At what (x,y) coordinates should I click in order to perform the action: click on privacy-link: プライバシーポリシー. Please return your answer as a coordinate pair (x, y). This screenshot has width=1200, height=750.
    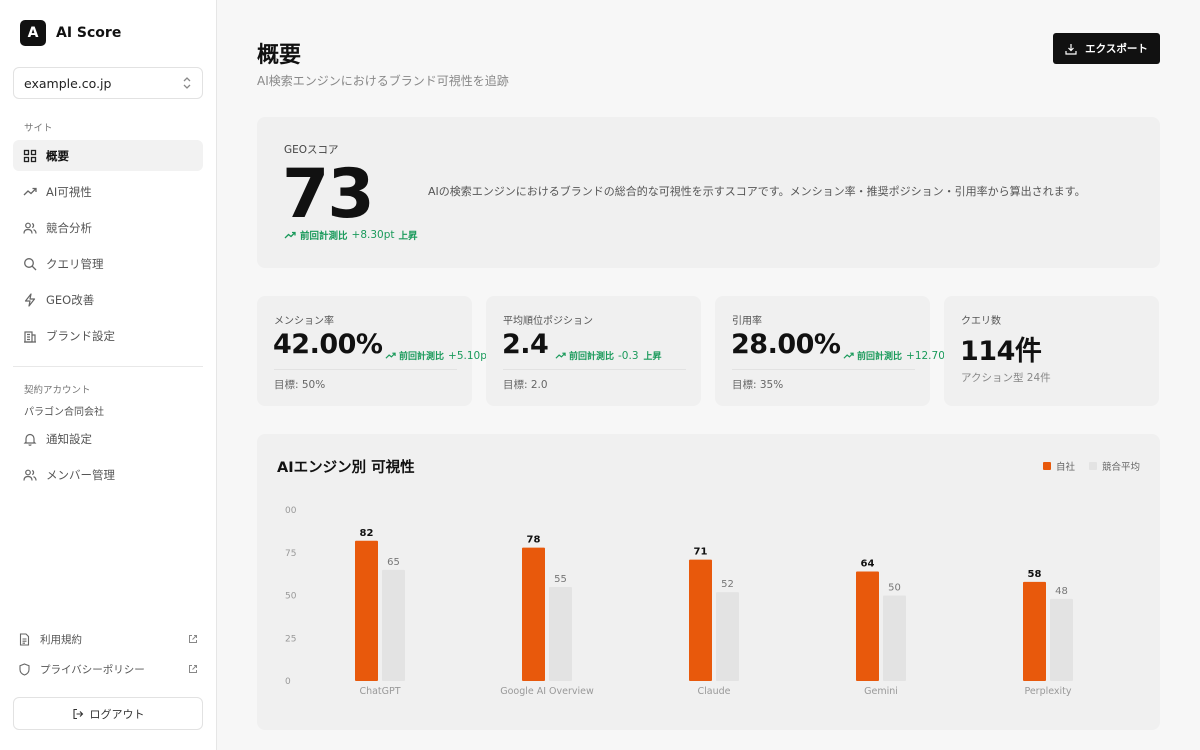
    Looking at the image, I should click on (108, 669).